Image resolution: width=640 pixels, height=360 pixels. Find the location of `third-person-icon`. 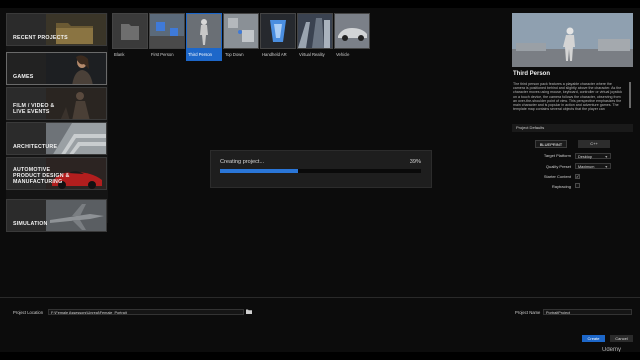

third-person-icon is located at coordinates (204, 31).